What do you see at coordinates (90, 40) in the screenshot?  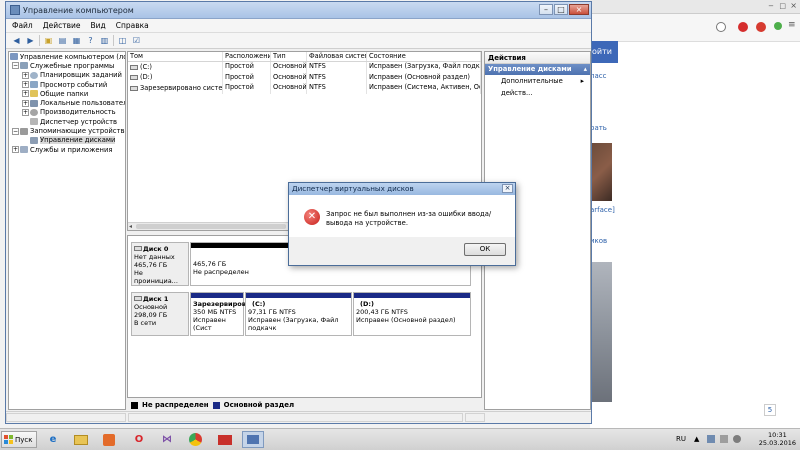 I see `help-icon: ?` at bounding box center [90, 40].